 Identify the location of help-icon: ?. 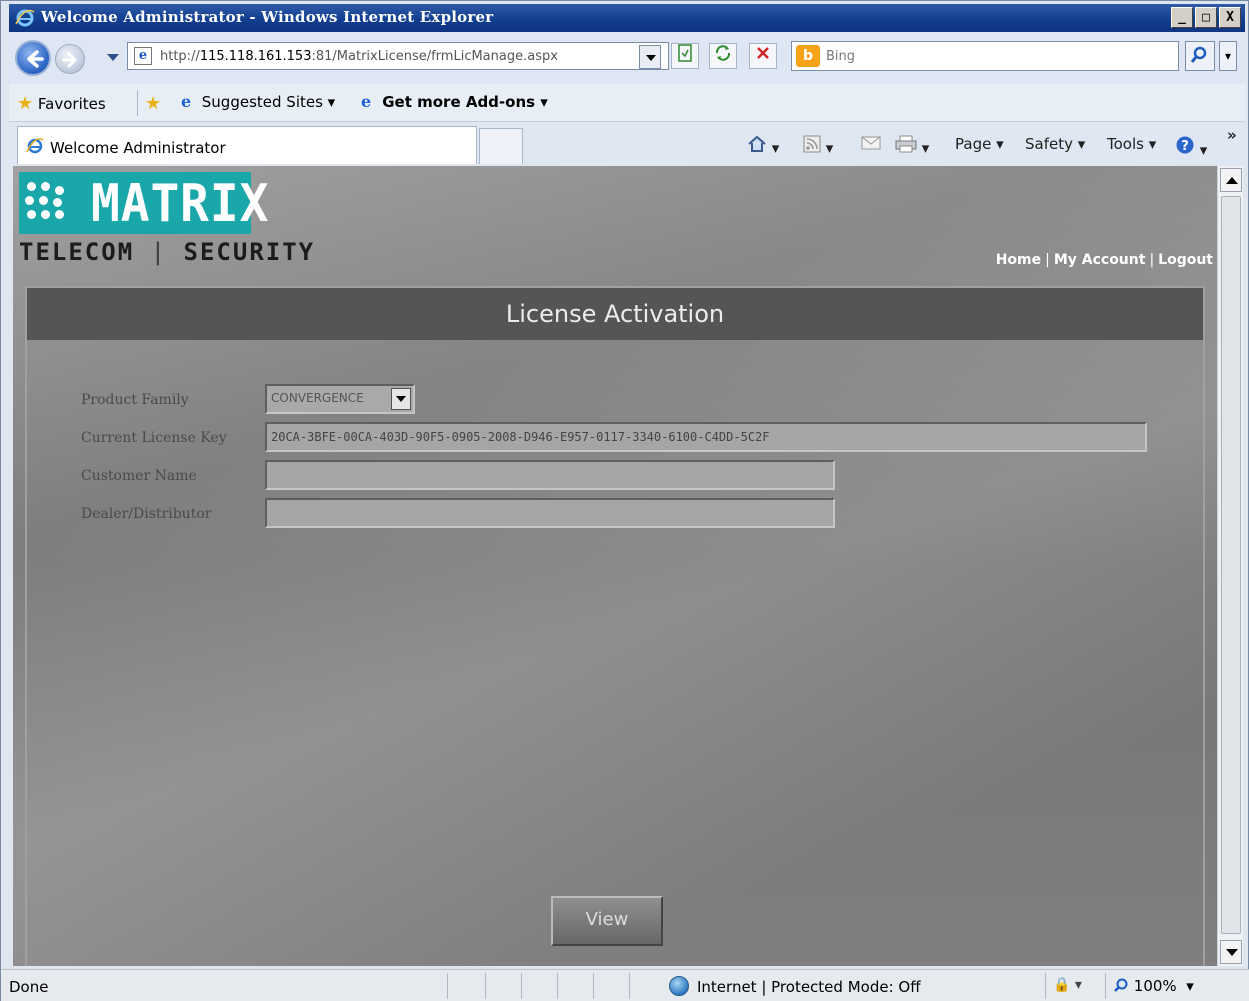
(1185, 145).